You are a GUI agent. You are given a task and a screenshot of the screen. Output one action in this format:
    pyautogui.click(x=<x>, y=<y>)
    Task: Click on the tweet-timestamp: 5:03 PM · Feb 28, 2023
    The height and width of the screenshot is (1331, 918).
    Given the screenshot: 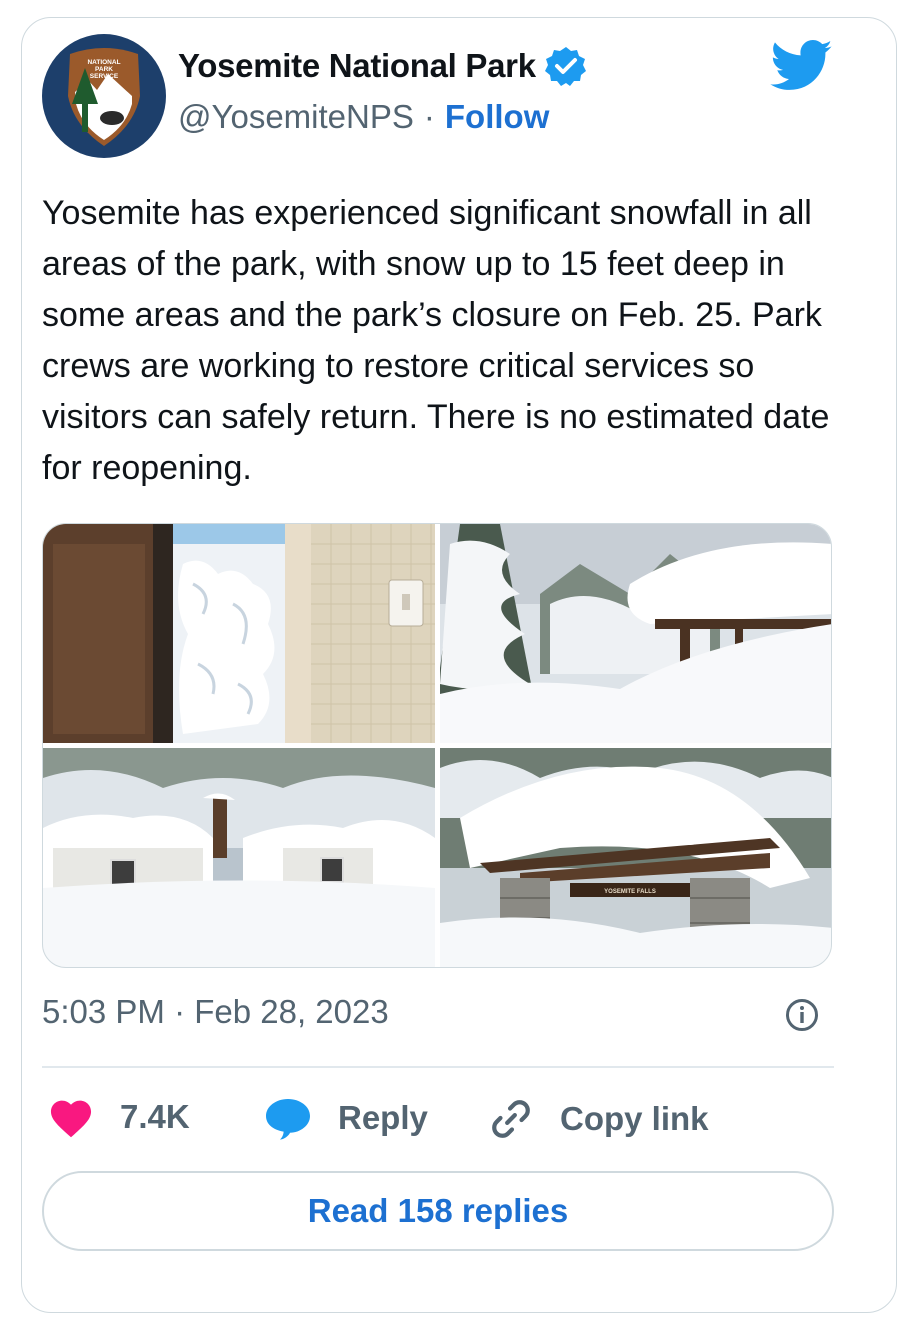 What is the action you would take?
    pyautogui.click(x=215, y=1012)
    